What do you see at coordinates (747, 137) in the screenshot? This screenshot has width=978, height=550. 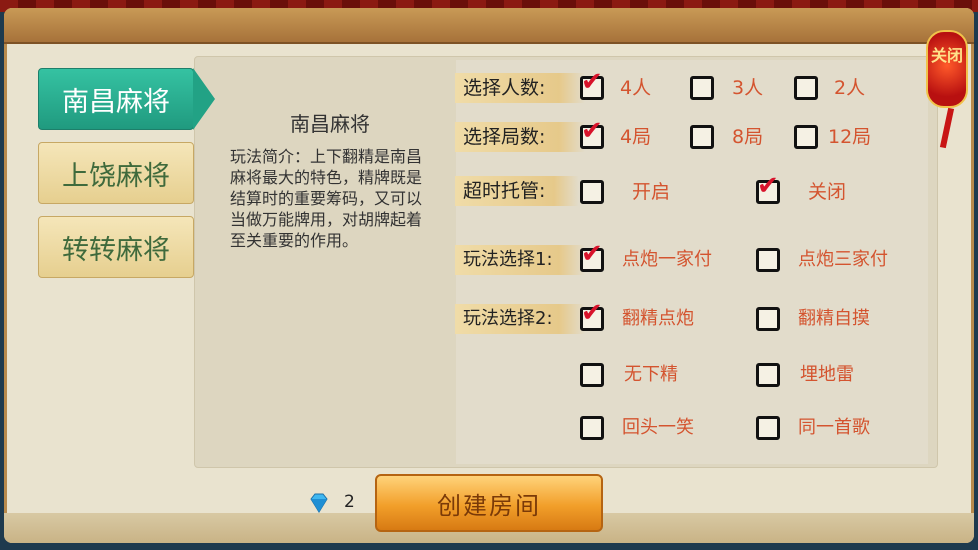 I see `option-8-rounds: 8局` at bounding box center [747, 137].